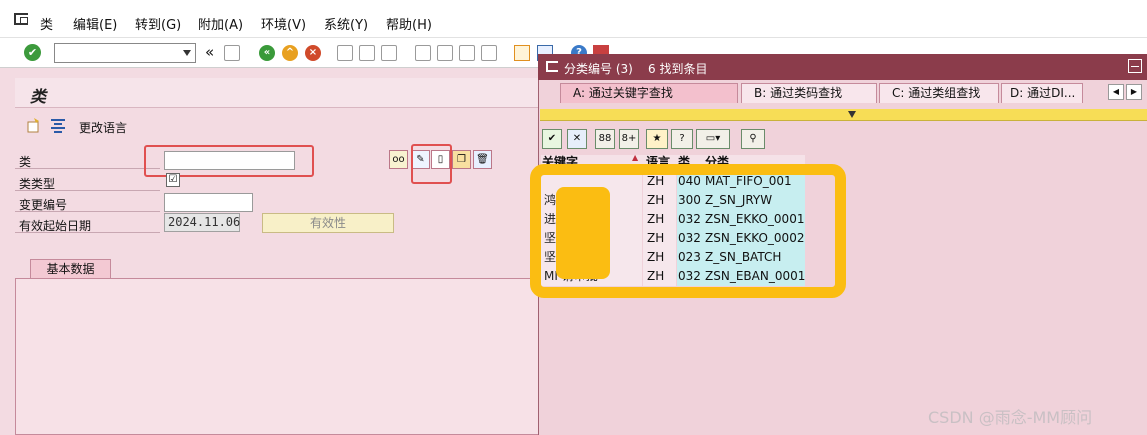 Image resolution: width=1147 pixels, height=435 pixels. Describe the element at coordinates (58, 125) in the screenshot. I see `language-icon` at that location.